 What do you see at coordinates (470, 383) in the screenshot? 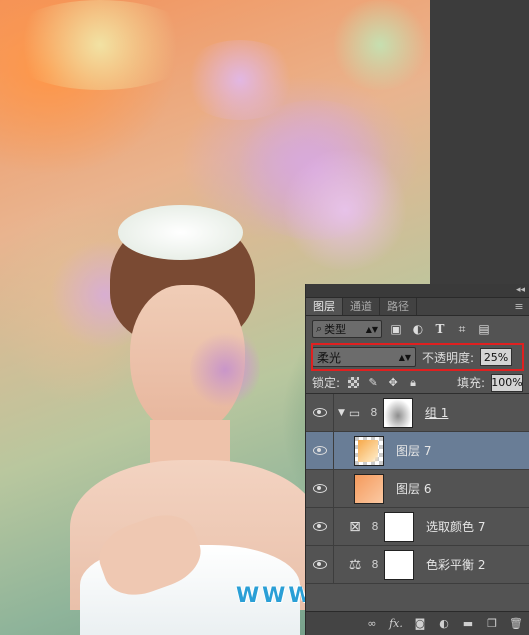
I see `fill-label: 填充:` at bounding box center [470, 383].